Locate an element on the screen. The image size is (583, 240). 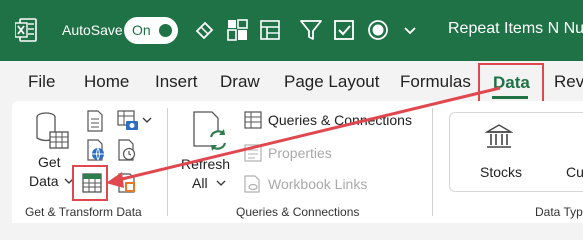
group-label-queries-connections: Queries & Connections is located at coordinates (298, 212).